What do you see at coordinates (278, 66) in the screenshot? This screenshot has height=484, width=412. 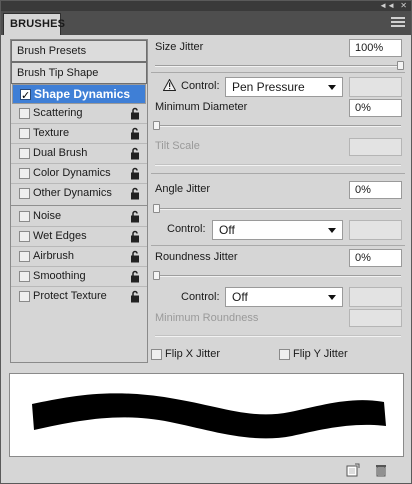 I see `size-jitter-slider-track` at bounding box center [278, 66].